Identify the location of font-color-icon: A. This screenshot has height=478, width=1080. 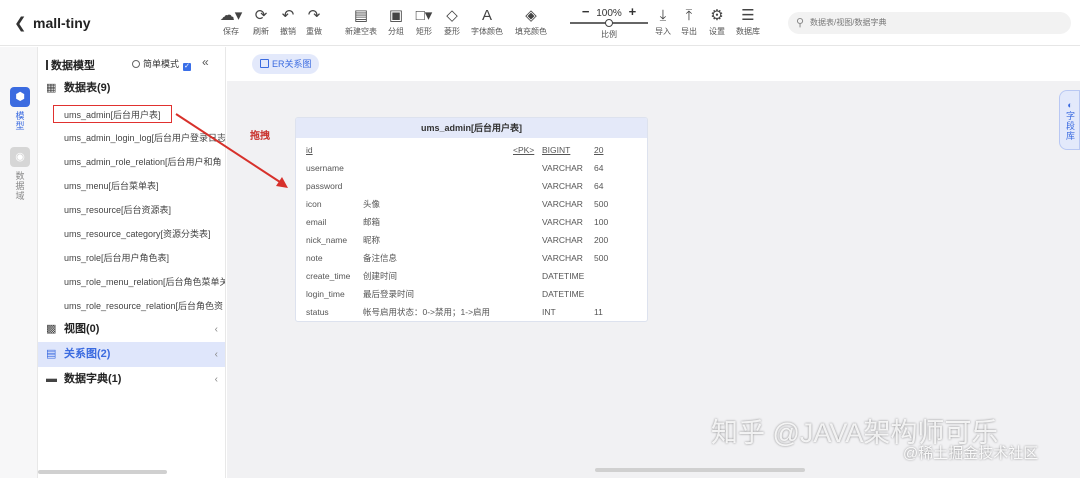
(486, 15).